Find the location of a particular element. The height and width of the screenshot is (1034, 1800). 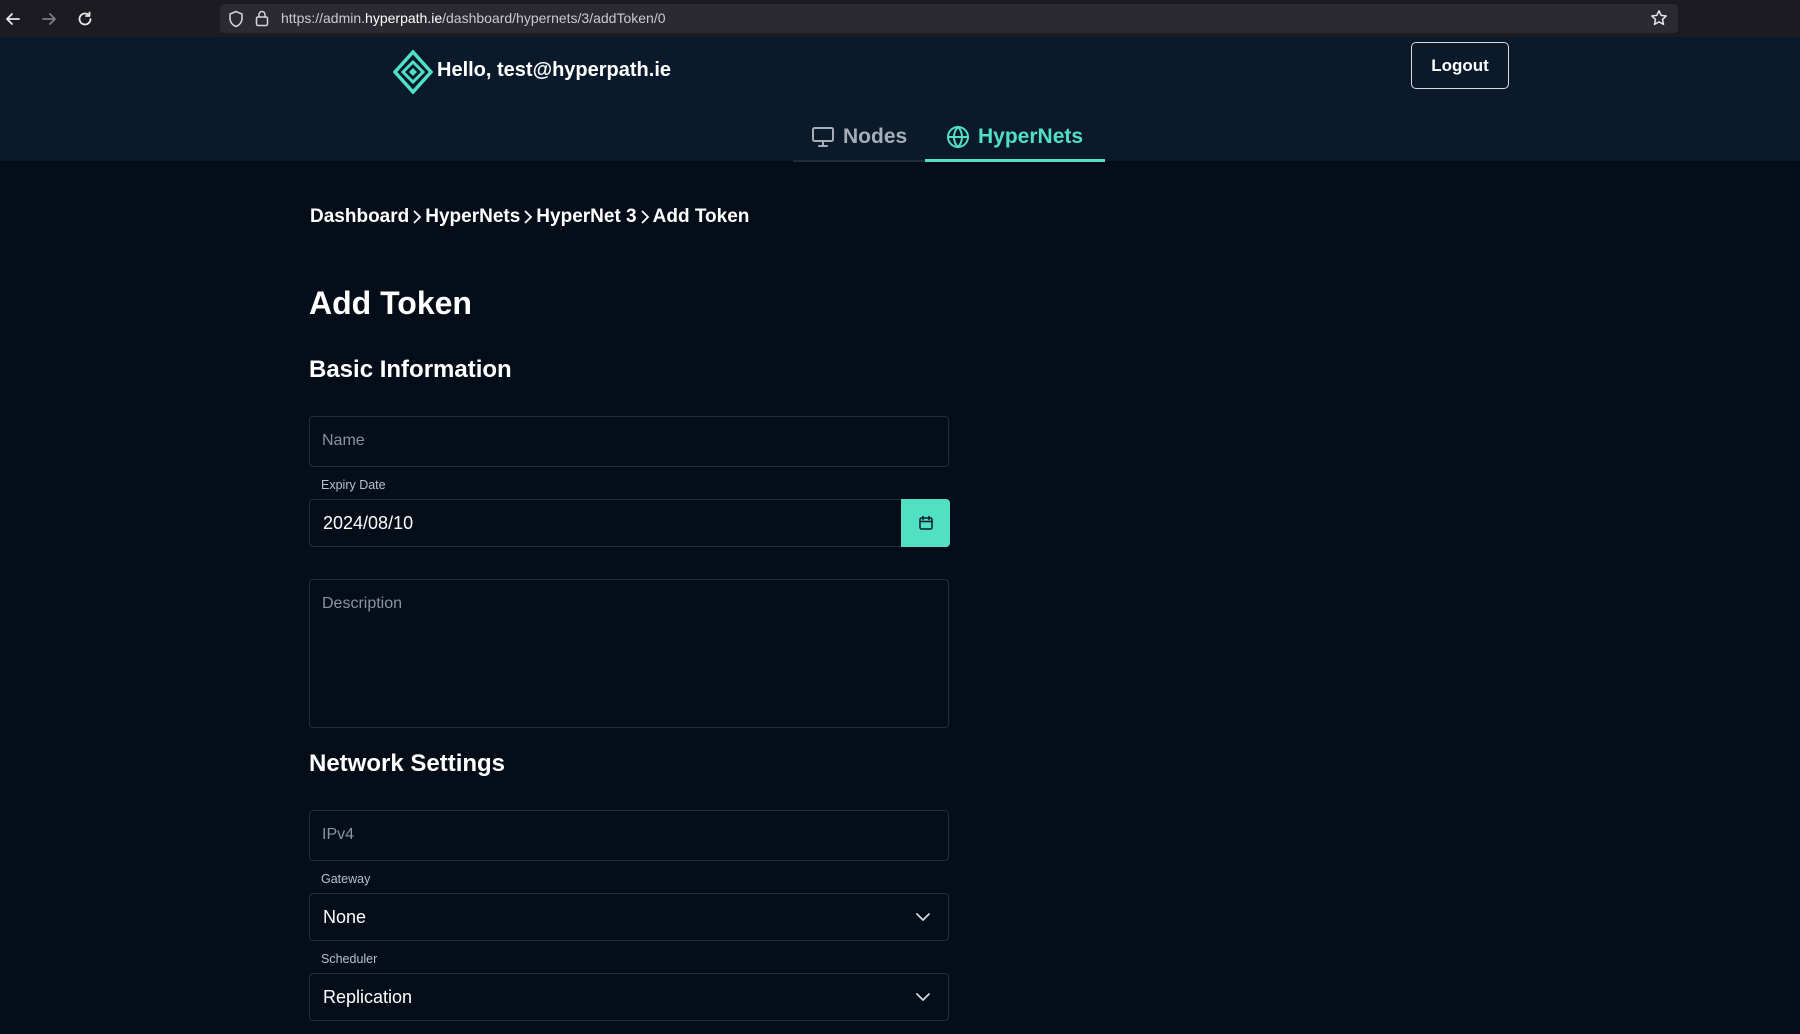

globe-icon is located at coordinates (958, 137).